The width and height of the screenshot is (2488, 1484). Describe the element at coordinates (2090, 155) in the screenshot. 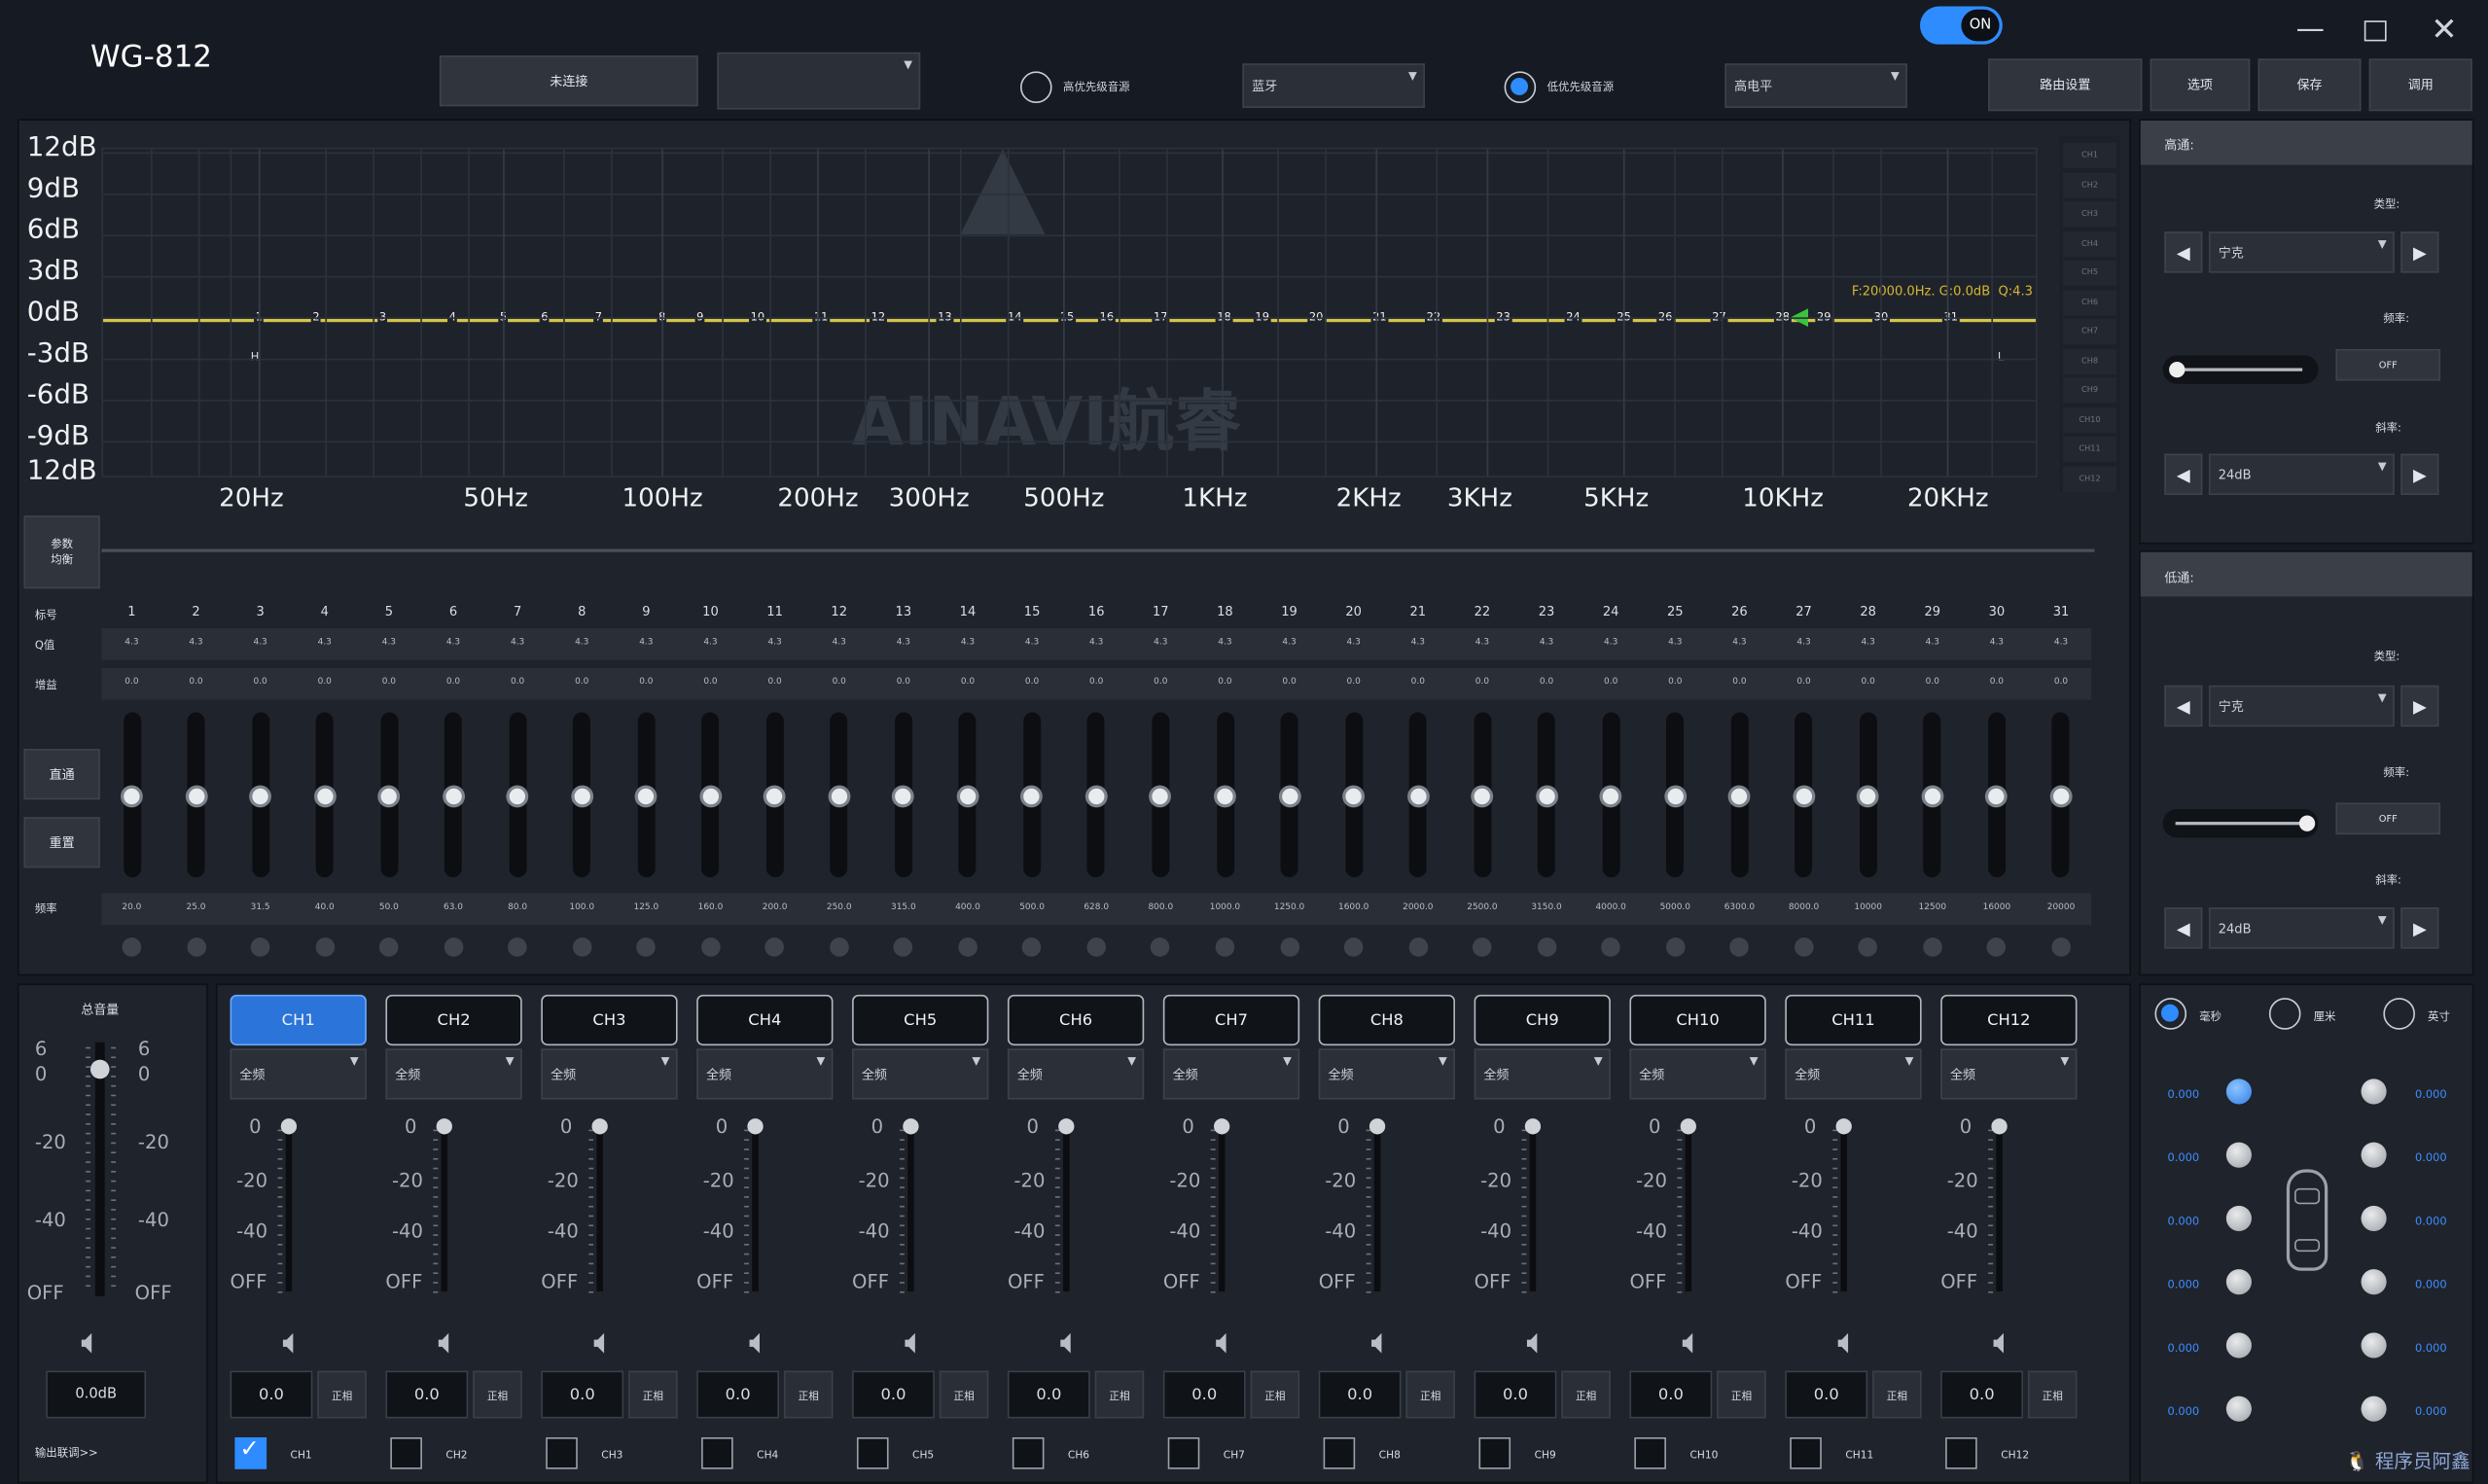

I see `graph-channel-item: CH1` at that location.